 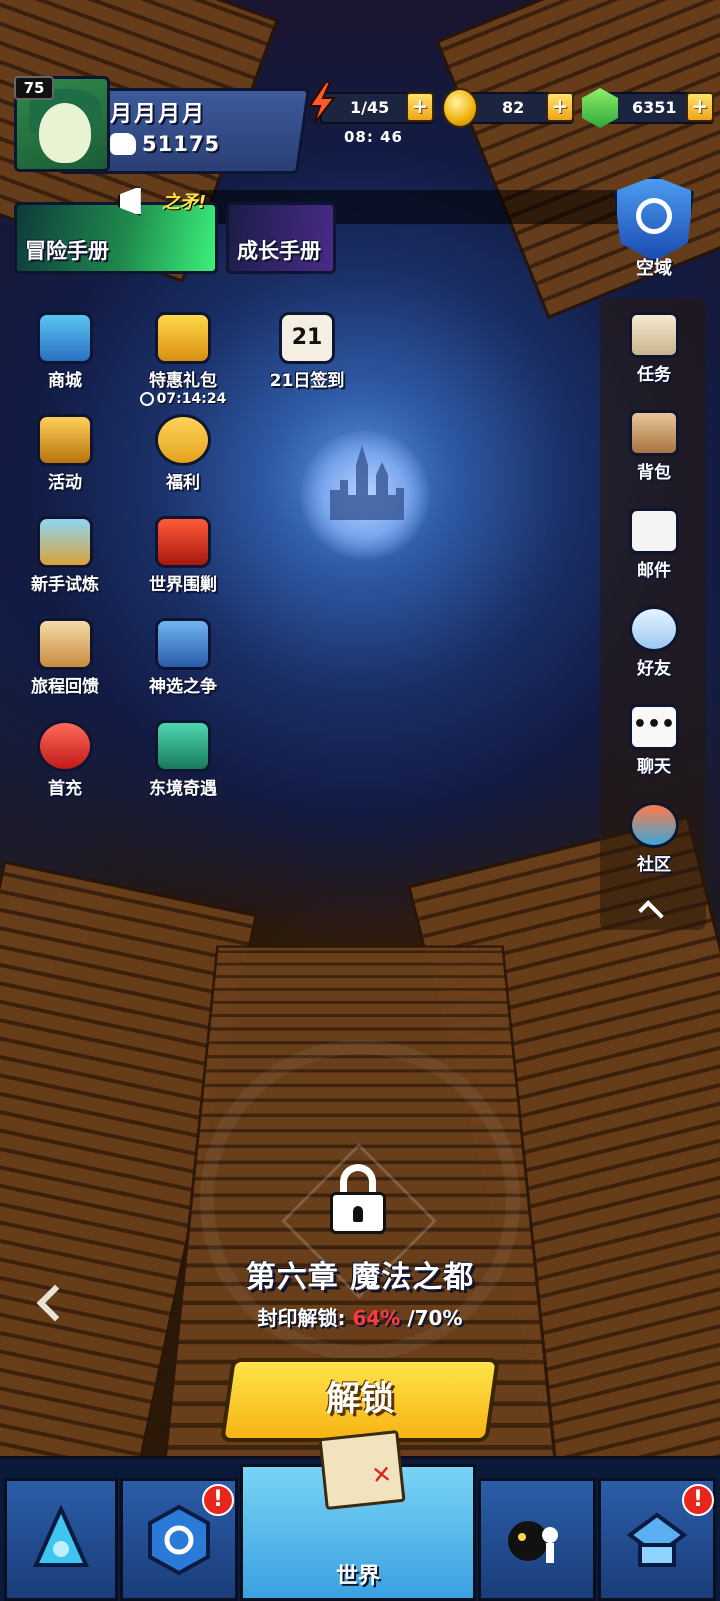 What do you see at coordinates (183, 746) in the screenshot?
I see `pagoda-icon` at bounding box center [183, 746].